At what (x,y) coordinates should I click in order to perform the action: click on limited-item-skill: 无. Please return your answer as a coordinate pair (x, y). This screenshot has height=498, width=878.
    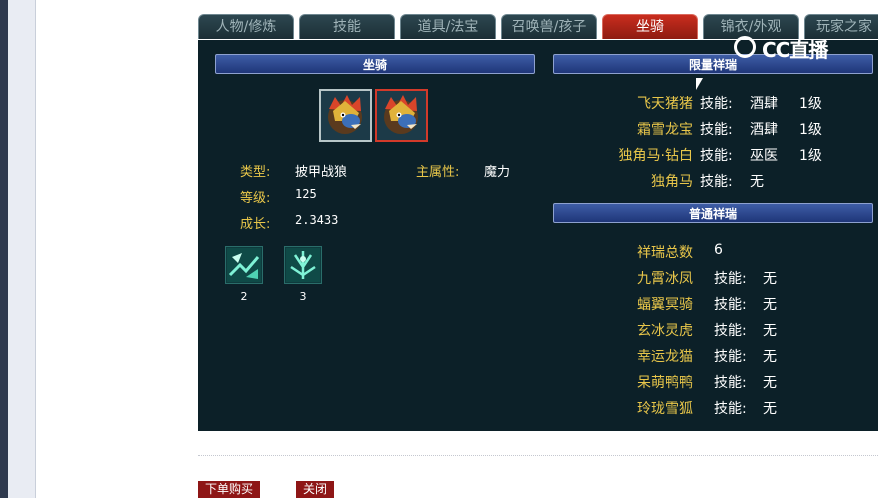
    Looking at the image, I should click on (757, 182).